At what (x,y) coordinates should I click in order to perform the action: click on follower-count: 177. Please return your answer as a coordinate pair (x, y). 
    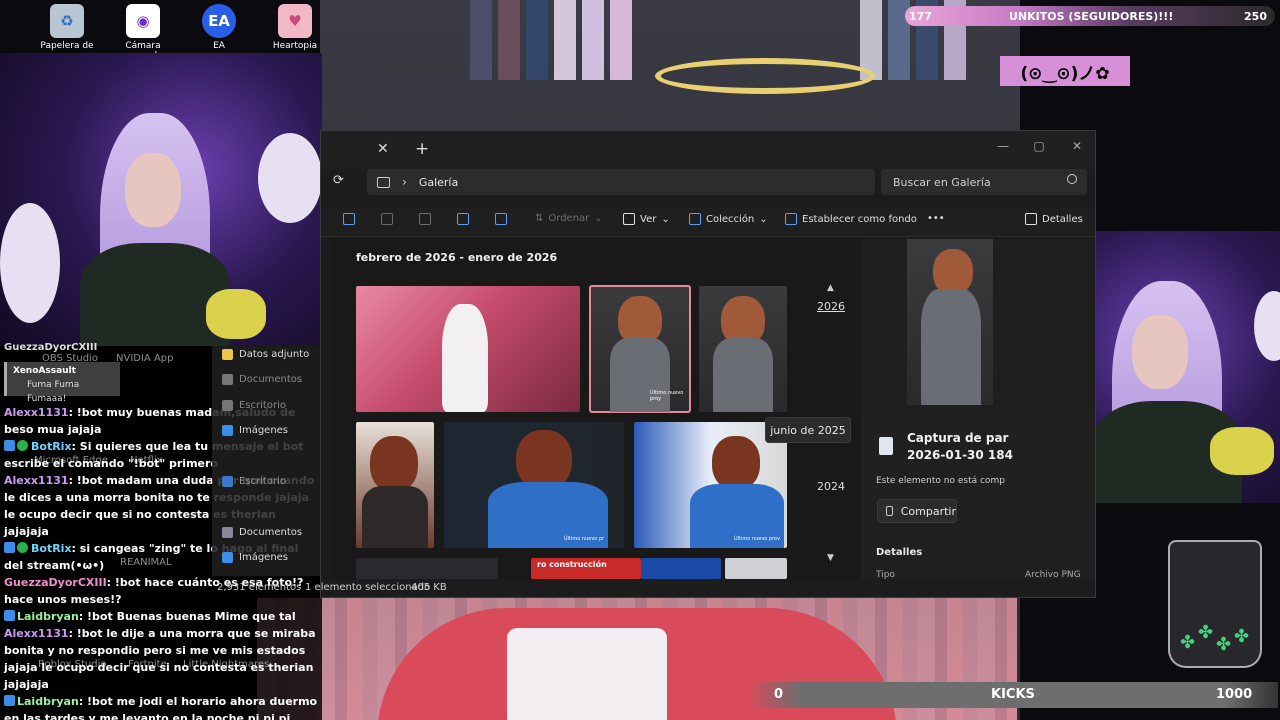
    Looking at the image, I should click on (920, 16).